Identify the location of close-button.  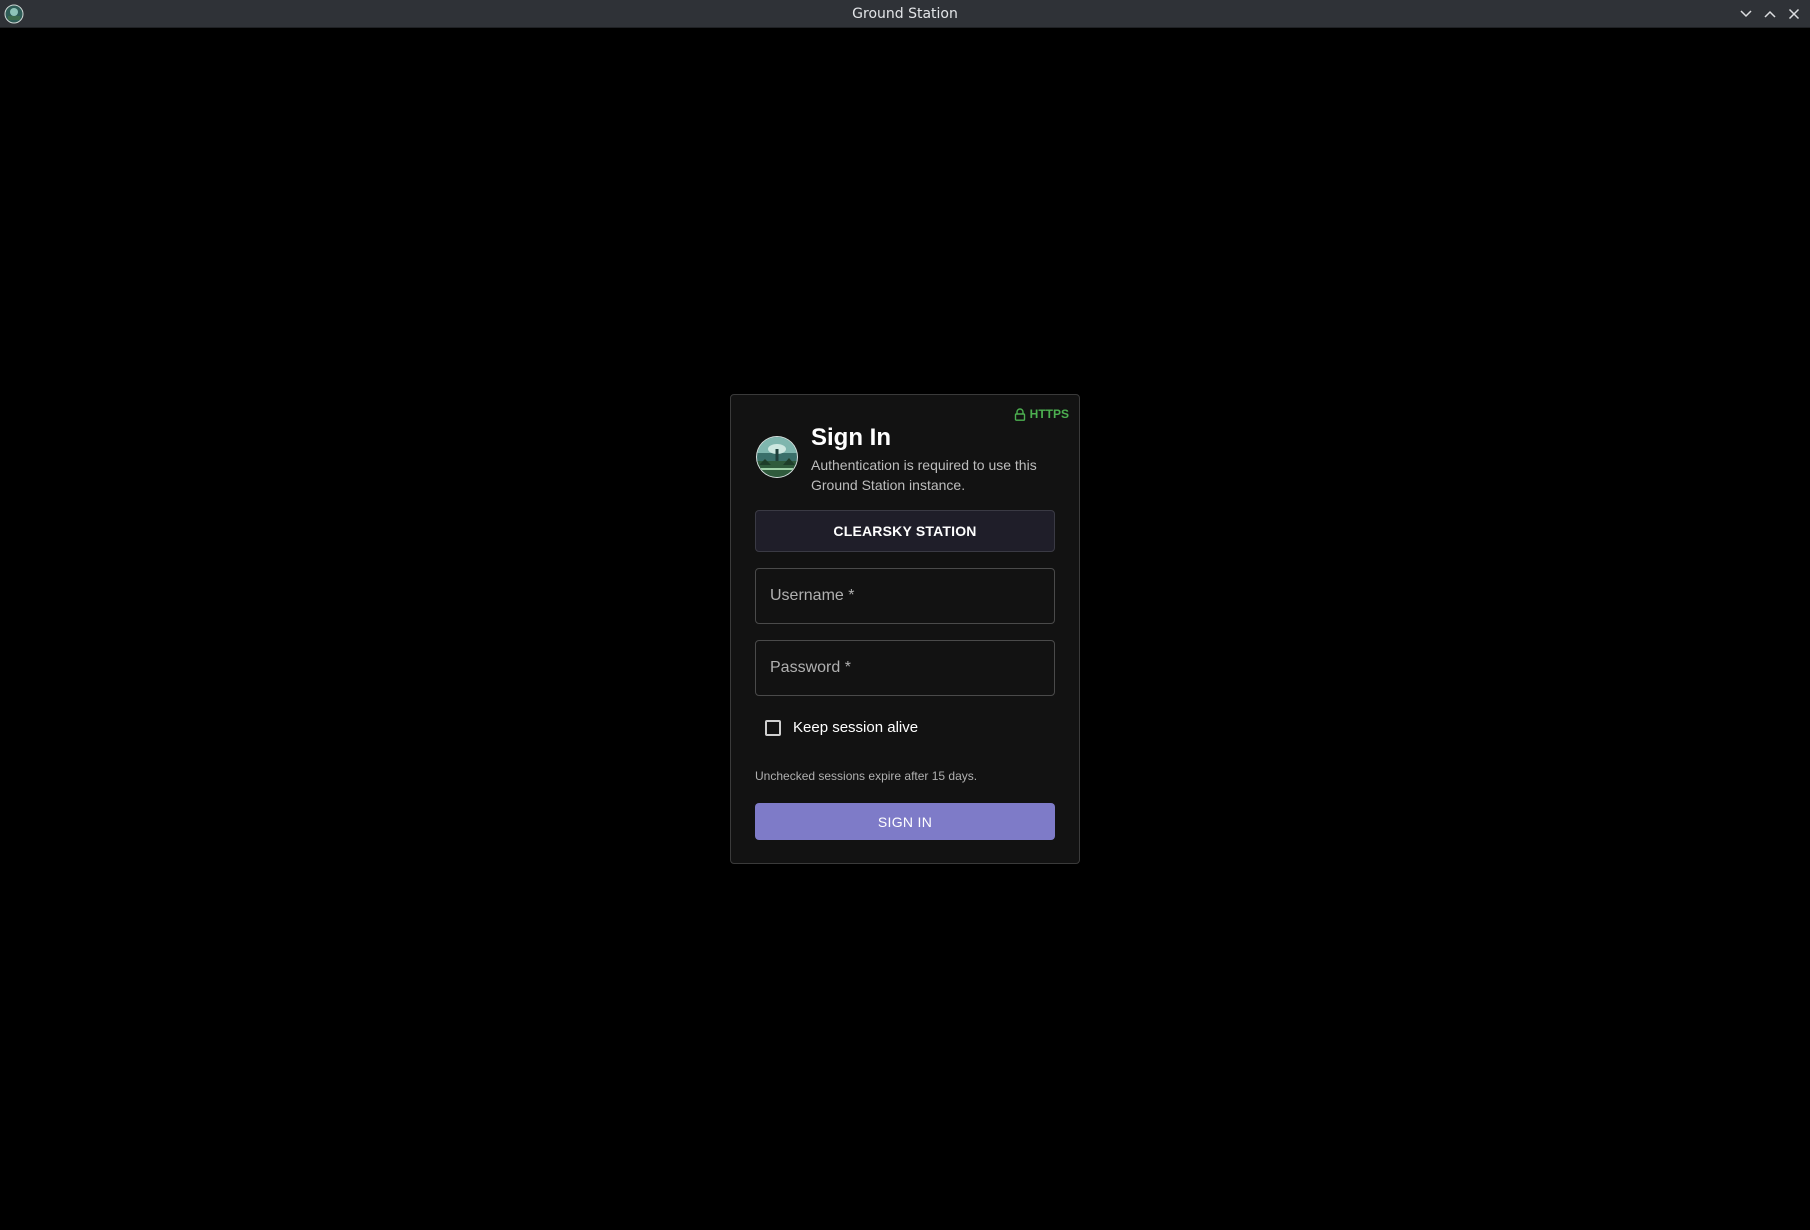
(1794, 14).